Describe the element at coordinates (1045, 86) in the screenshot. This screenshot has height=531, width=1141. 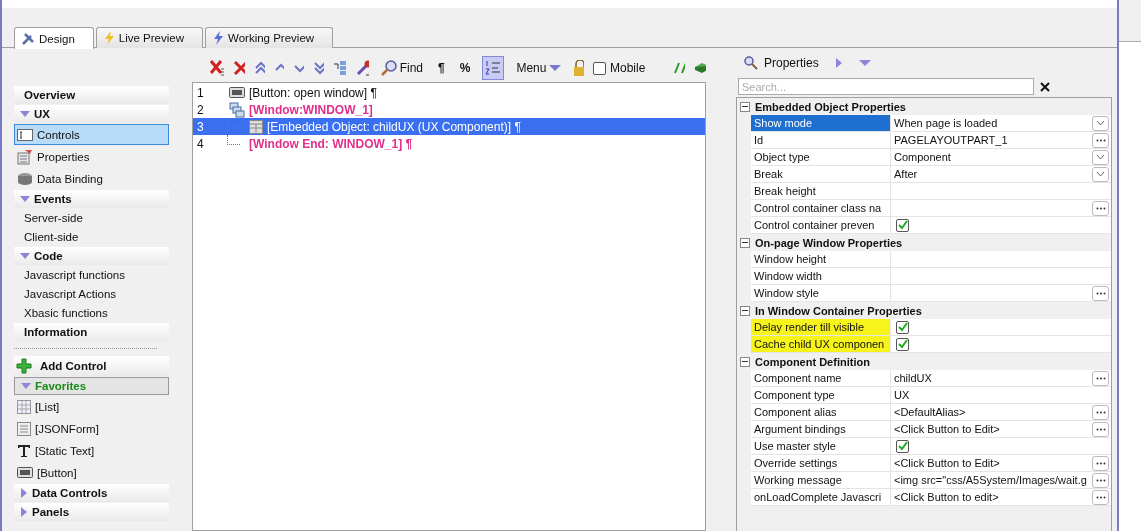
I see `close-icon` at that location.